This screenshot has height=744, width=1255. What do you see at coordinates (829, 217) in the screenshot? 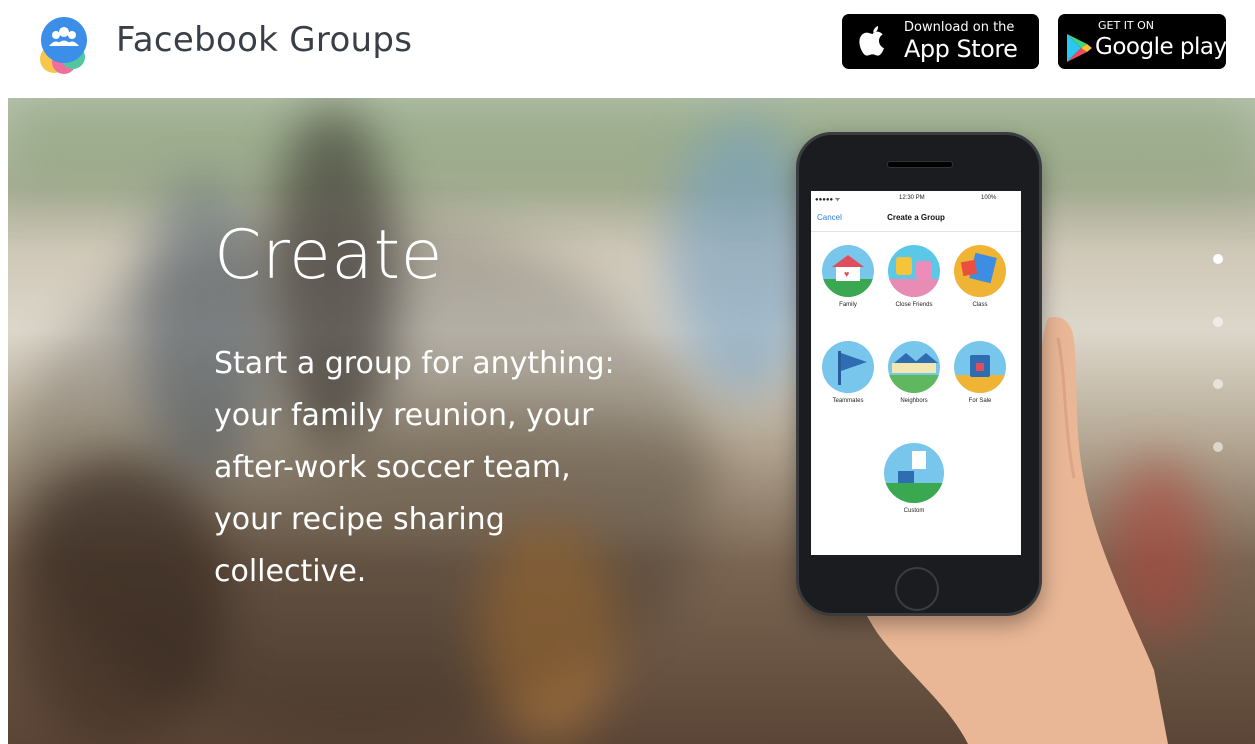
I see `cancel-button: Cancel` at bounding box center [829, 217].